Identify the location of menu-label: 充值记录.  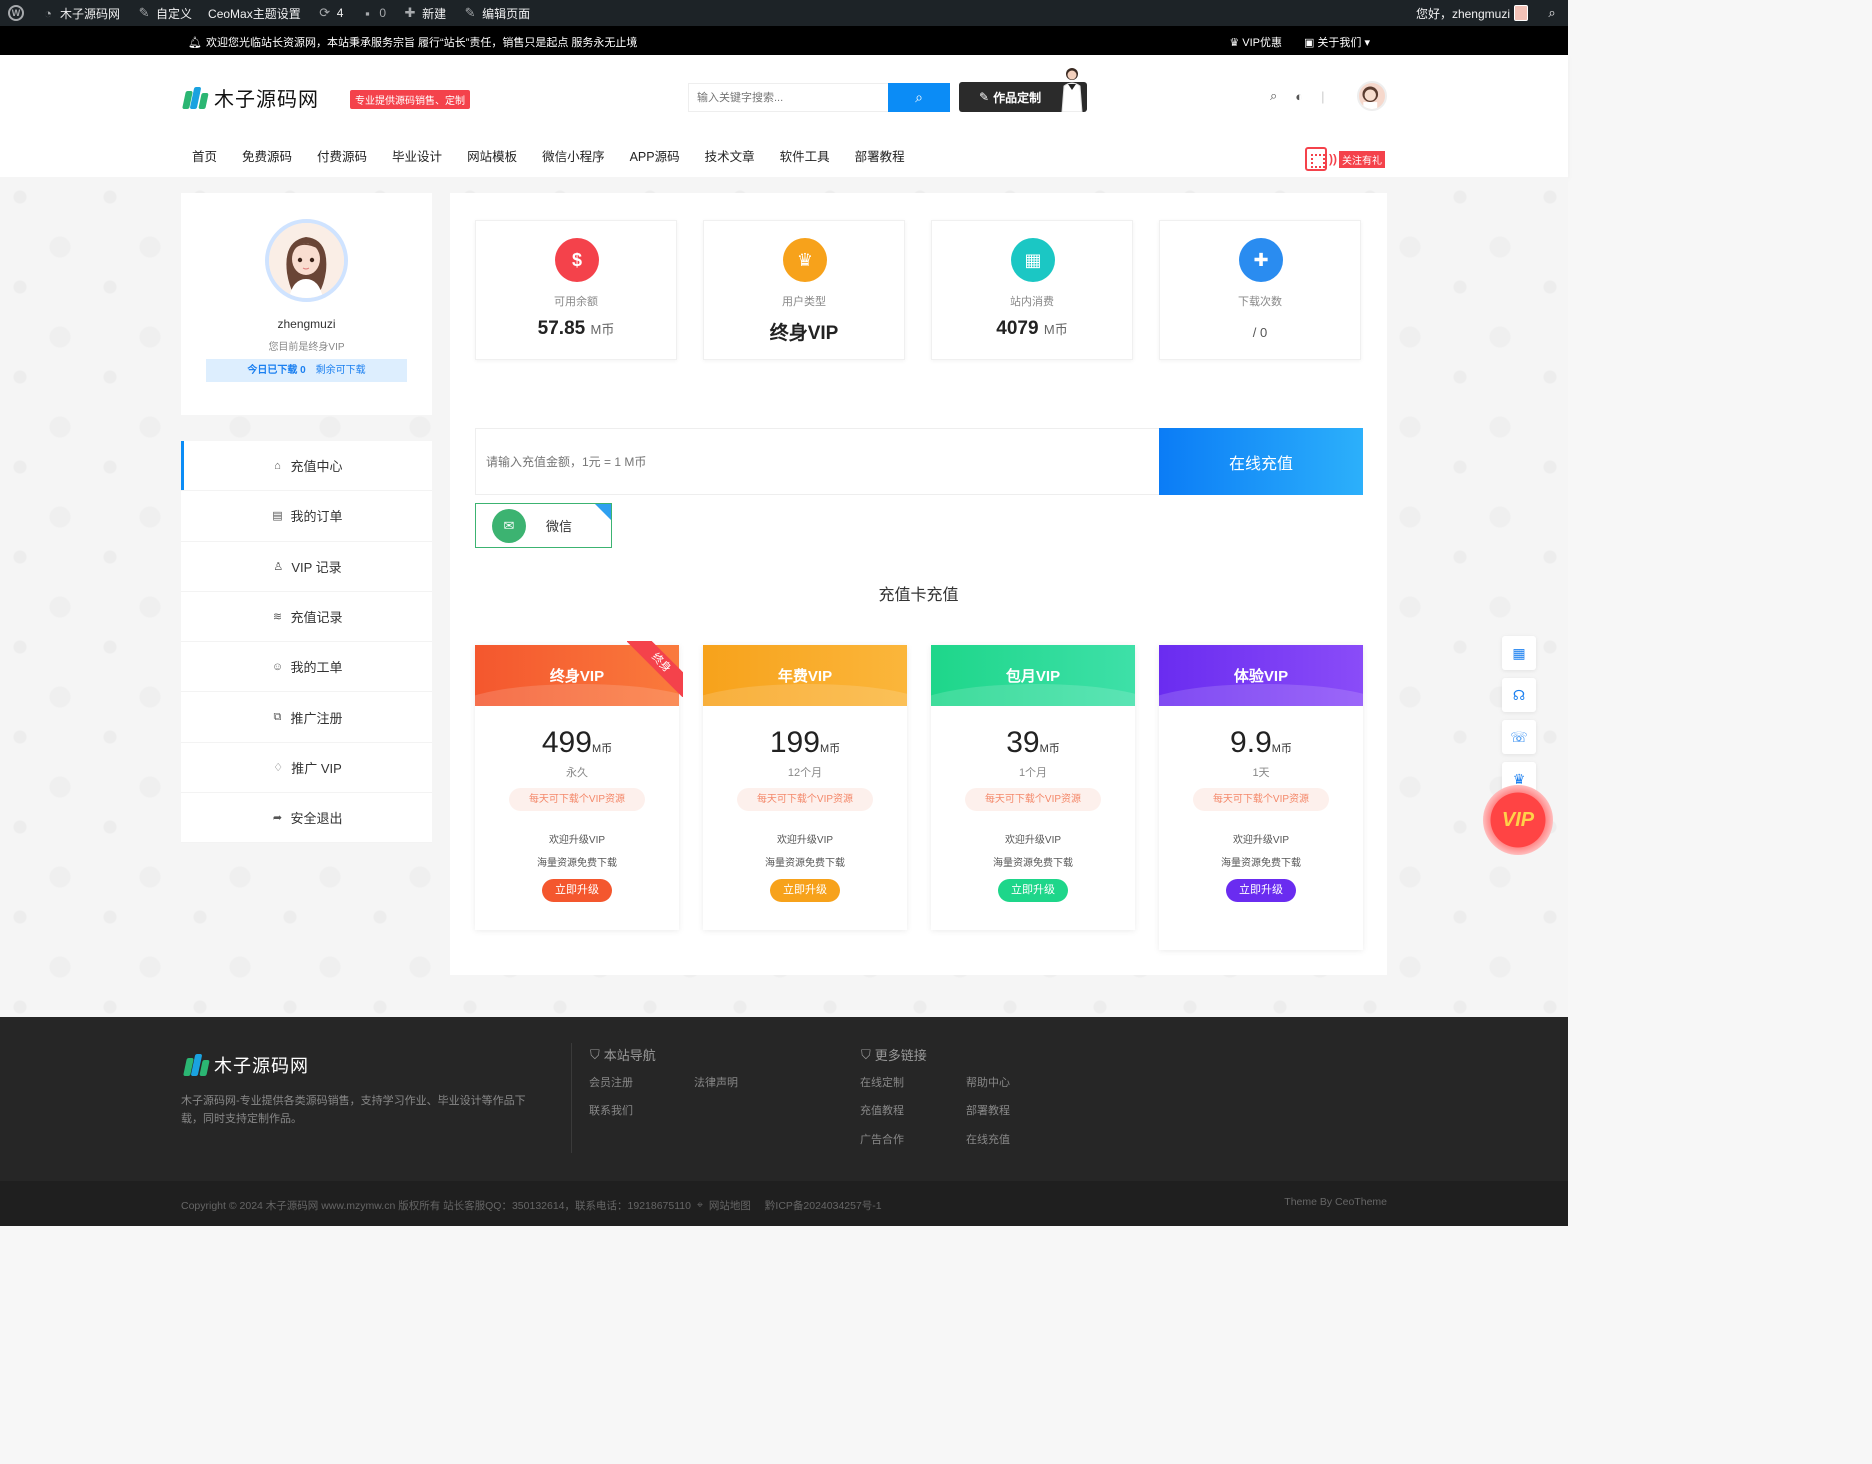
(316, 618).